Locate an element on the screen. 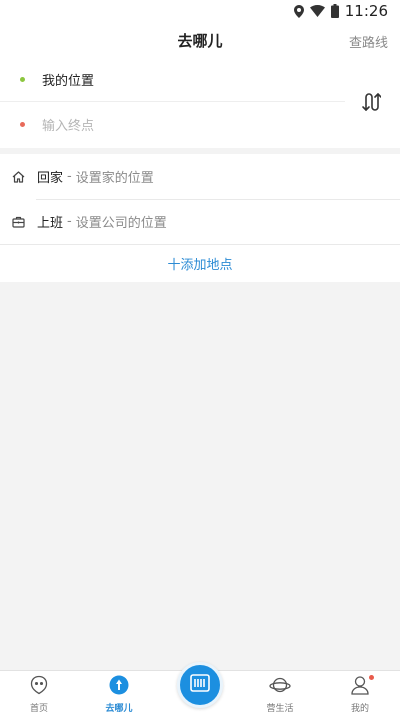  work-label: 上班 is located at coordinates (50, 223).